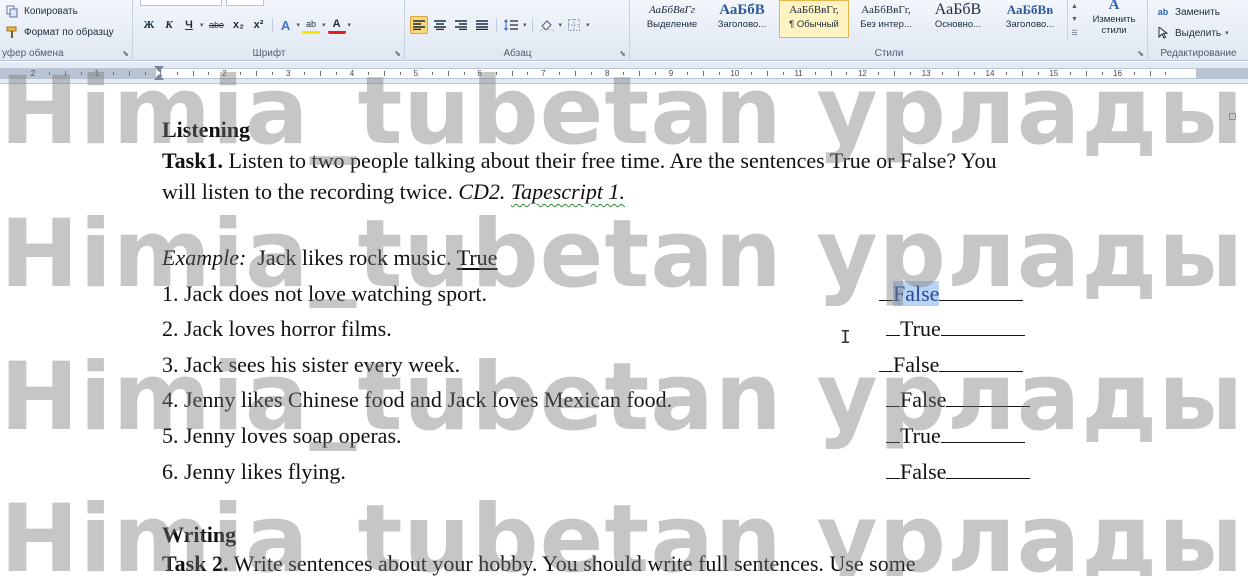 The image size is (1248, 576). I want to click on task1-line2-text: will listen to the recording twice., so click(310, 191).